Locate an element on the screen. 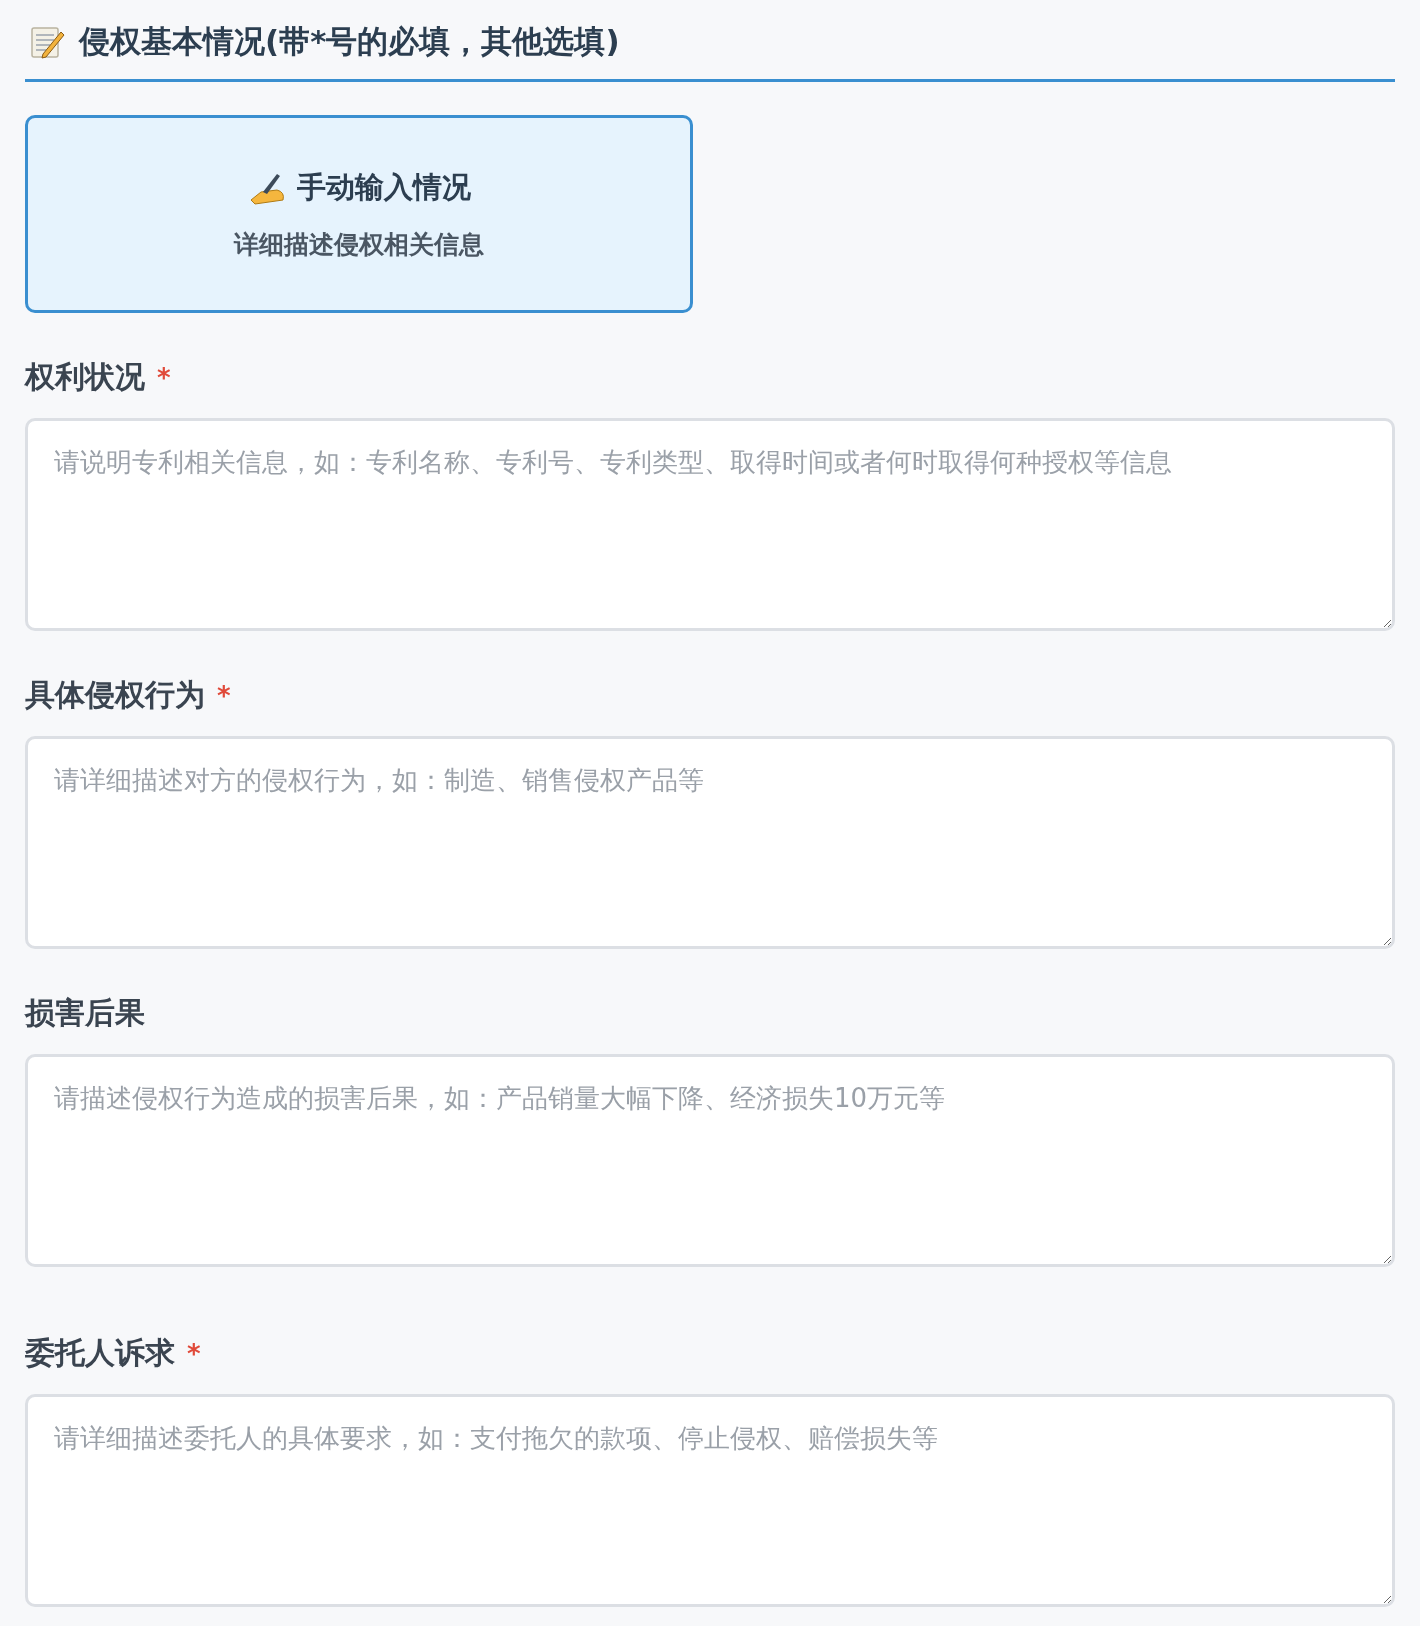 The height and width of the screenshot is (1626, 1420). field-label: 损害后果 is located at coordinates (85, 1013).